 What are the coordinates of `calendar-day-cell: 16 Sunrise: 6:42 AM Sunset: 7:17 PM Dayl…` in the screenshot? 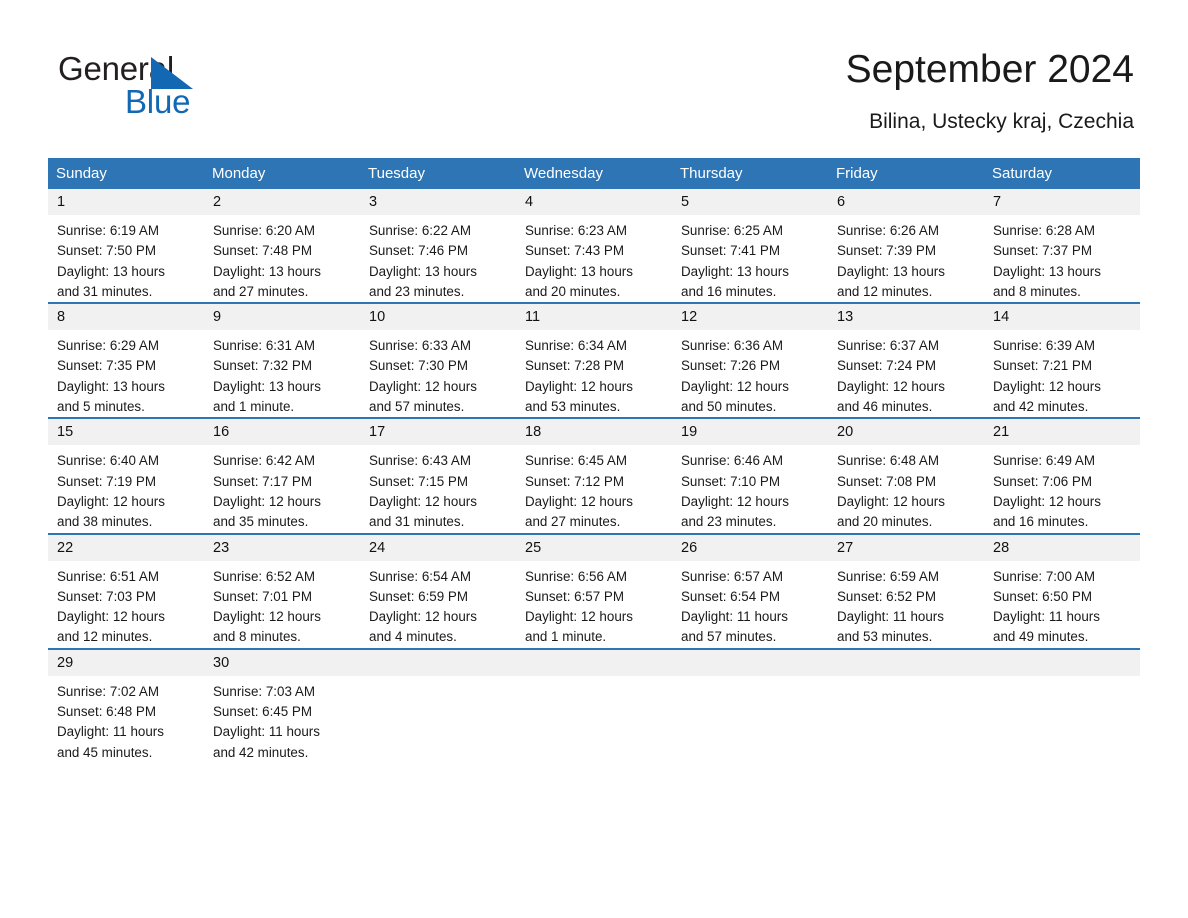 It's located at (282, 476).